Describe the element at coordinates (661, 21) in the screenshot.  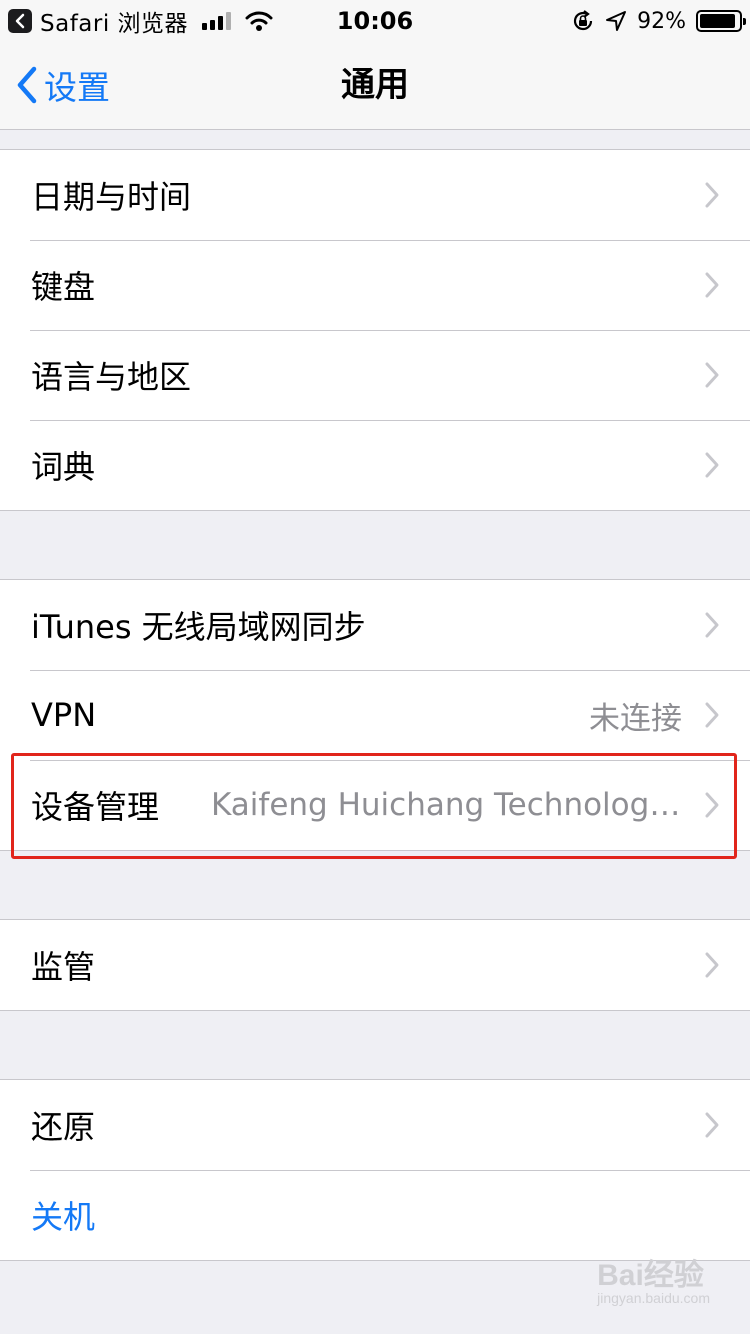
I see `battery-percent: 92%` at that location.